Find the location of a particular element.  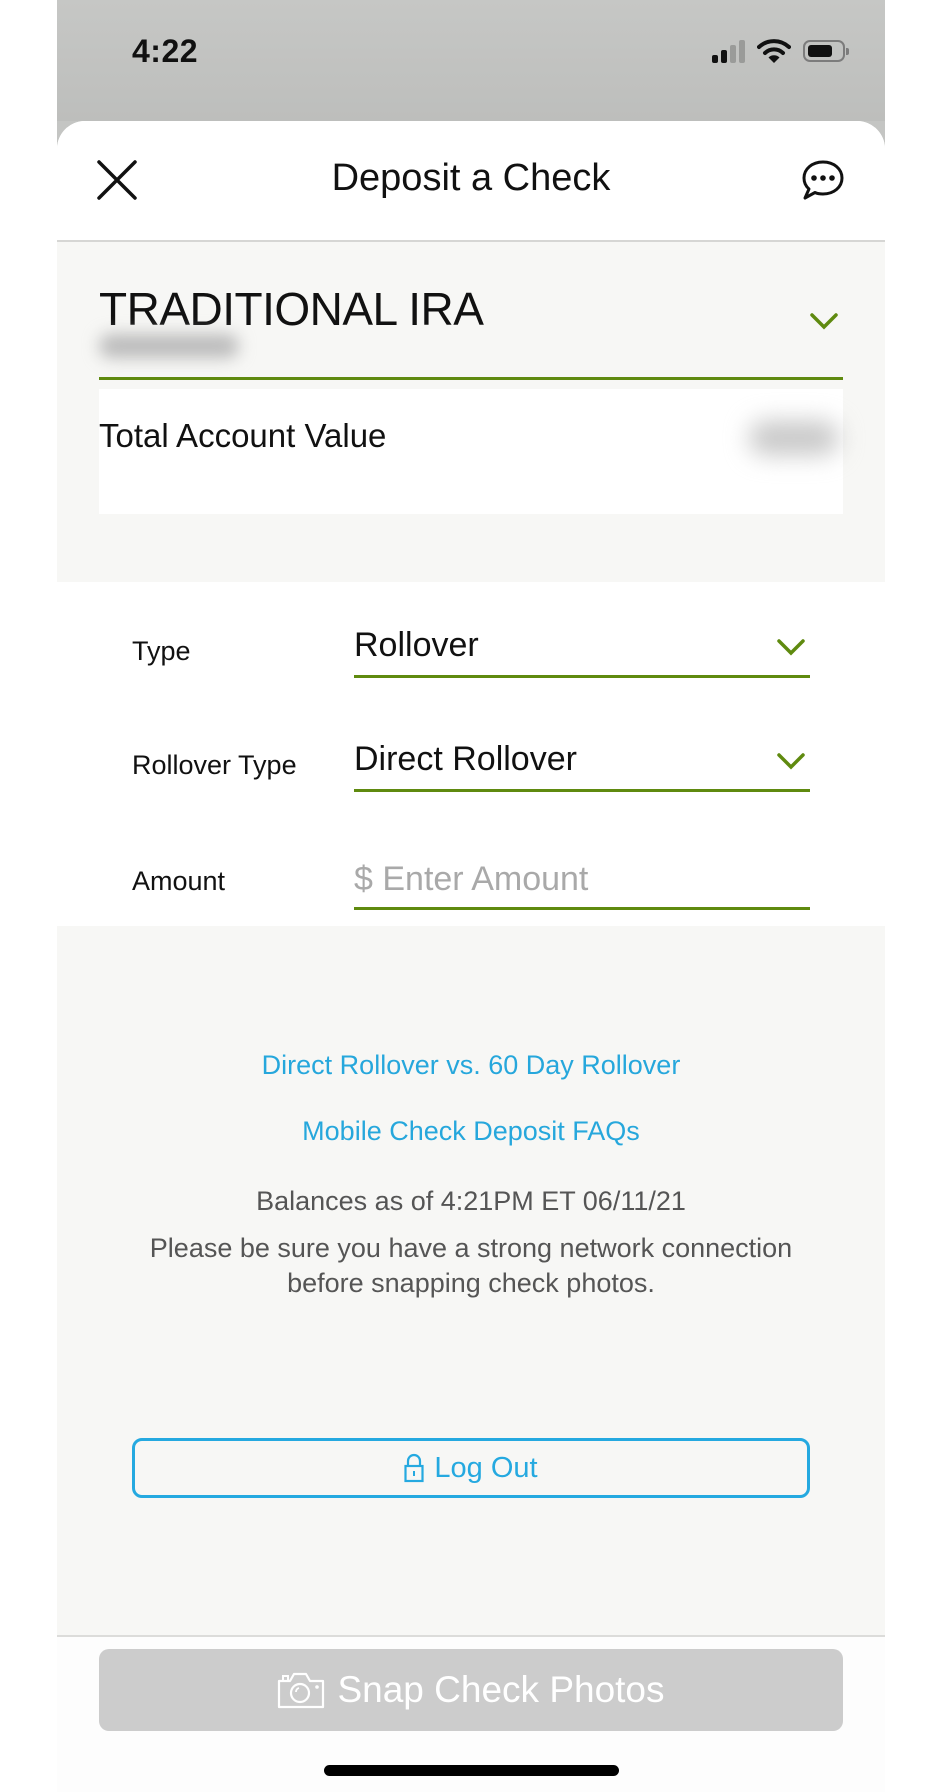

log-out-label: Log Out is located at coordinates (486, 1467).